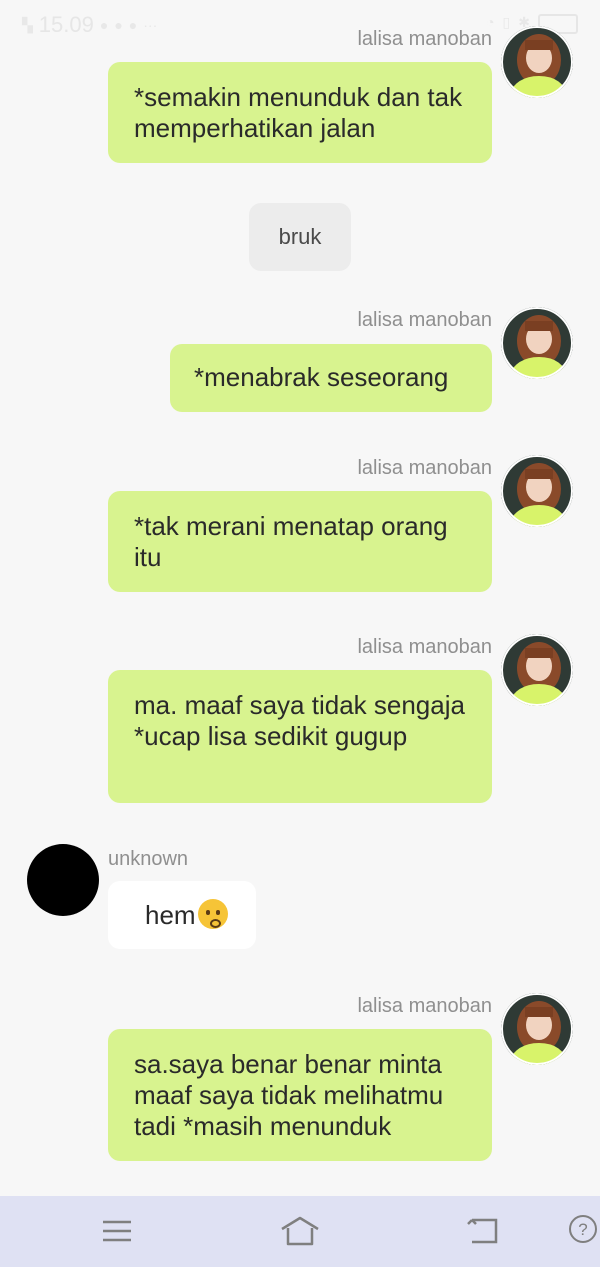 Image resolution: width=600 pixels, height=1267 pixels. I want to click on system-message: bruk, so click(300, 237).